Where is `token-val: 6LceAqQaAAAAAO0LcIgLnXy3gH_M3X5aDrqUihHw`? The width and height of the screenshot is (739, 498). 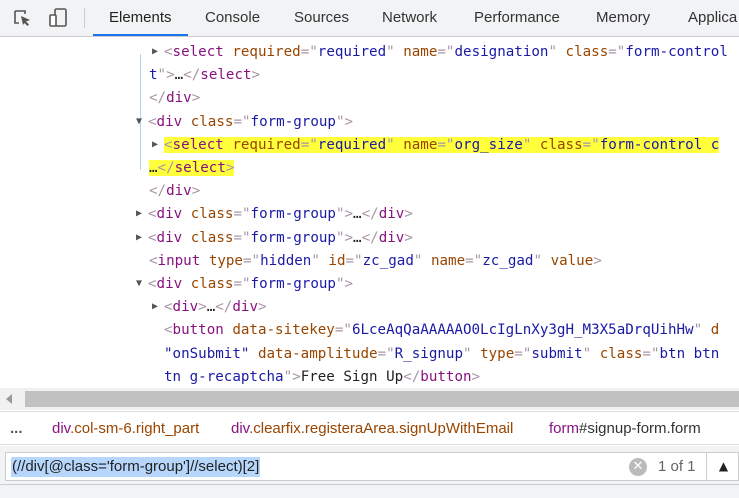 token-val: 6LceAqQaAAAAAO0LcIgLnXy3gH_M3X5aDrqUihHw is located at coordinates (522, 330).